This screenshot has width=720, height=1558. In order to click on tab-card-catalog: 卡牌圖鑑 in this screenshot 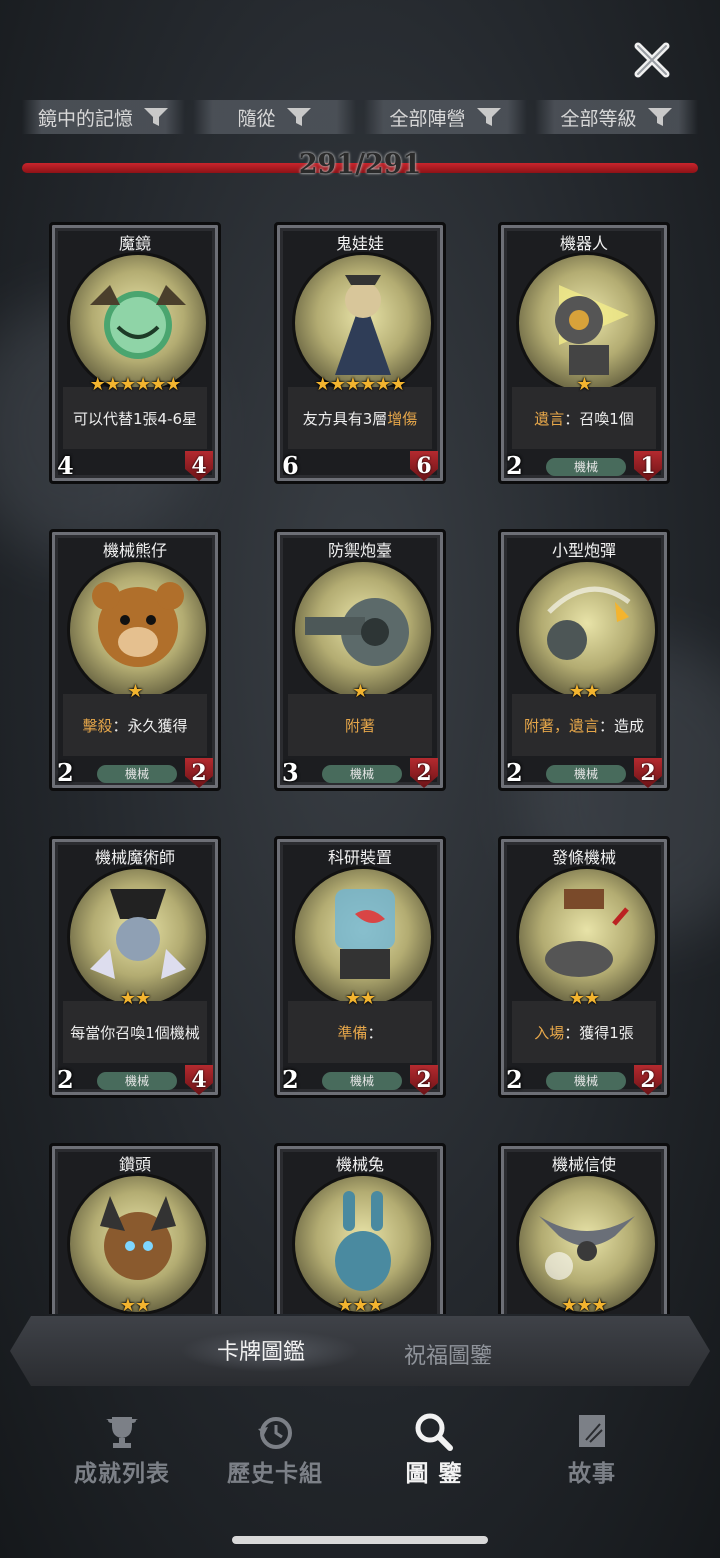, I will do `click(261, 1350)`.